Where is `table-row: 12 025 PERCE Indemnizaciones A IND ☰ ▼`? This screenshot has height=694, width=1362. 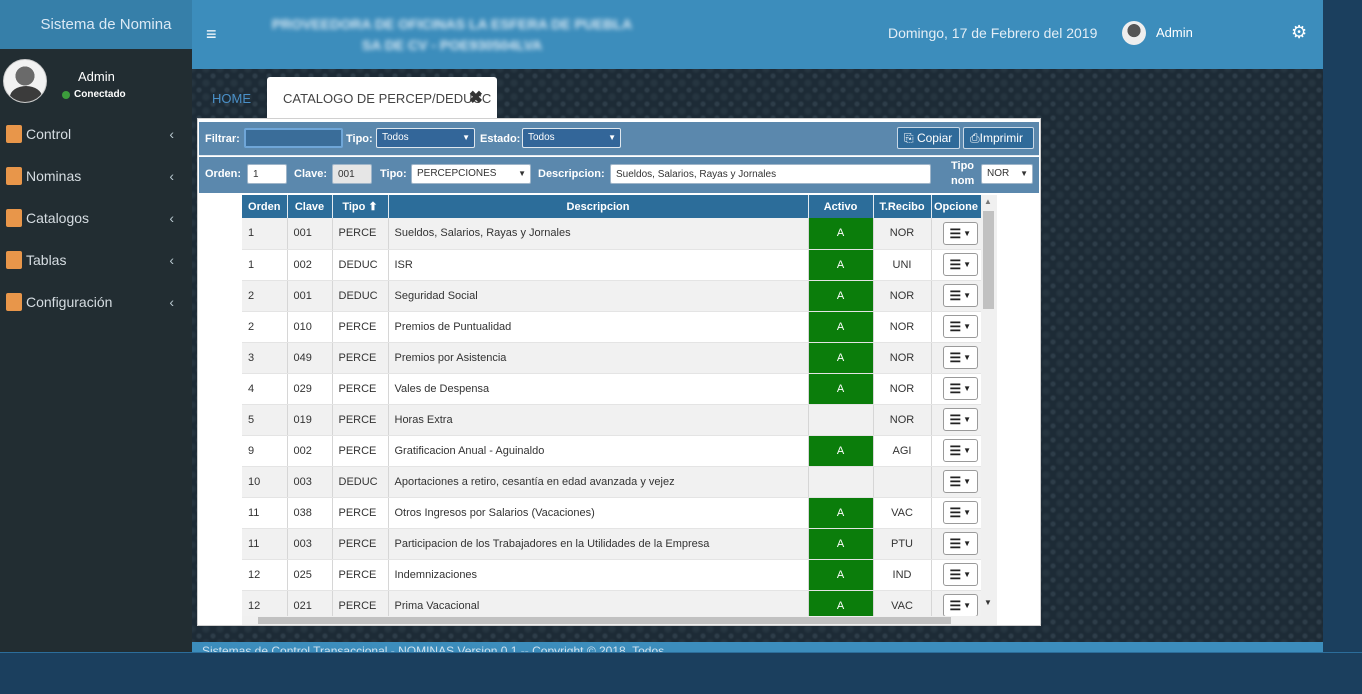
table-row: 12 025 PERCE Indemnizaciones A IND ☰ ▼ is located at coordinates (612, 575).